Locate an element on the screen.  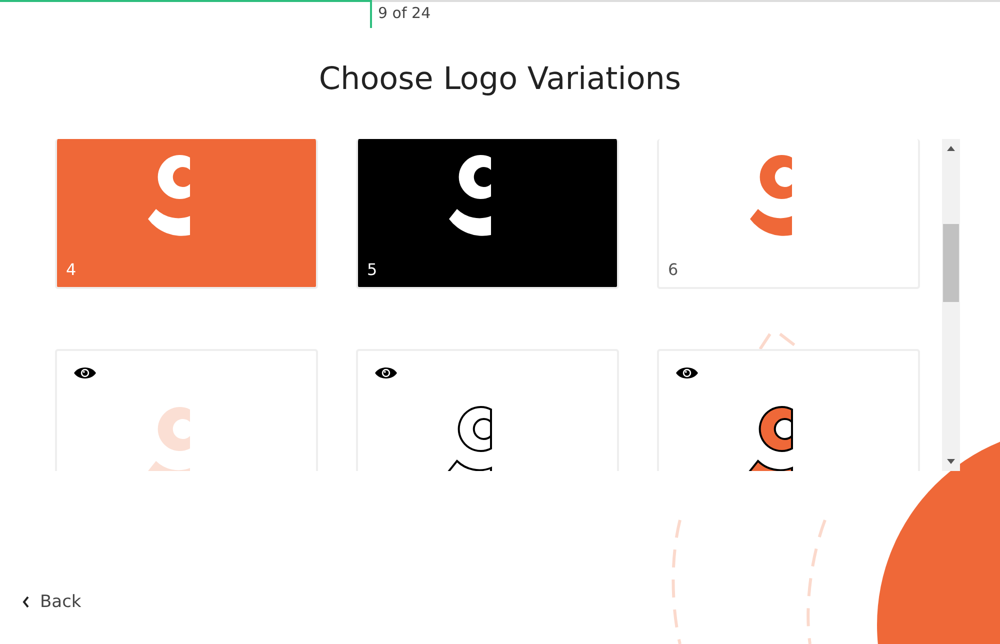
chevron-left-icon is located at coordinates (26, 602).